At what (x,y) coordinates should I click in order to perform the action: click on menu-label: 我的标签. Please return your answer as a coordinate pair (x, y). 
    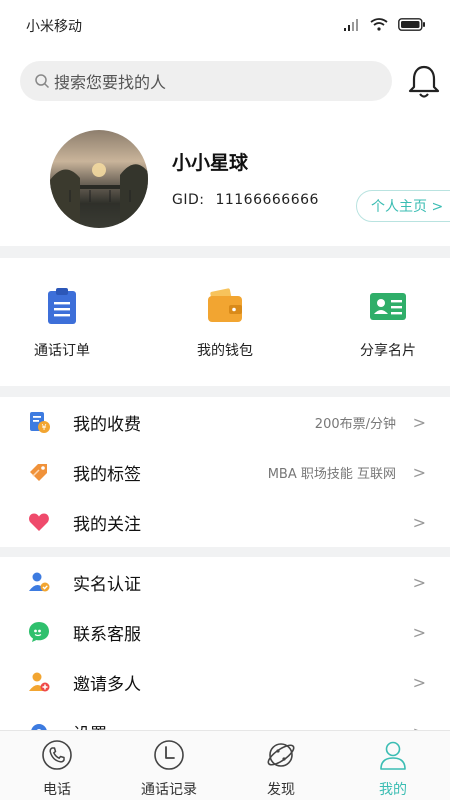
    Looking at the image, I should click on (107, 474).